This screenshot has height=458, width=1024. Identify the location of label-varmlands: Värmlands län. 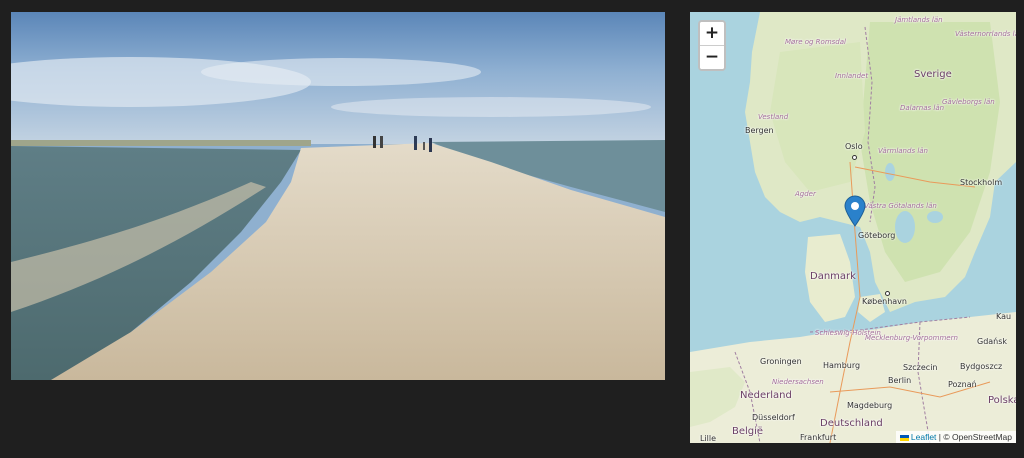
(903, 151).